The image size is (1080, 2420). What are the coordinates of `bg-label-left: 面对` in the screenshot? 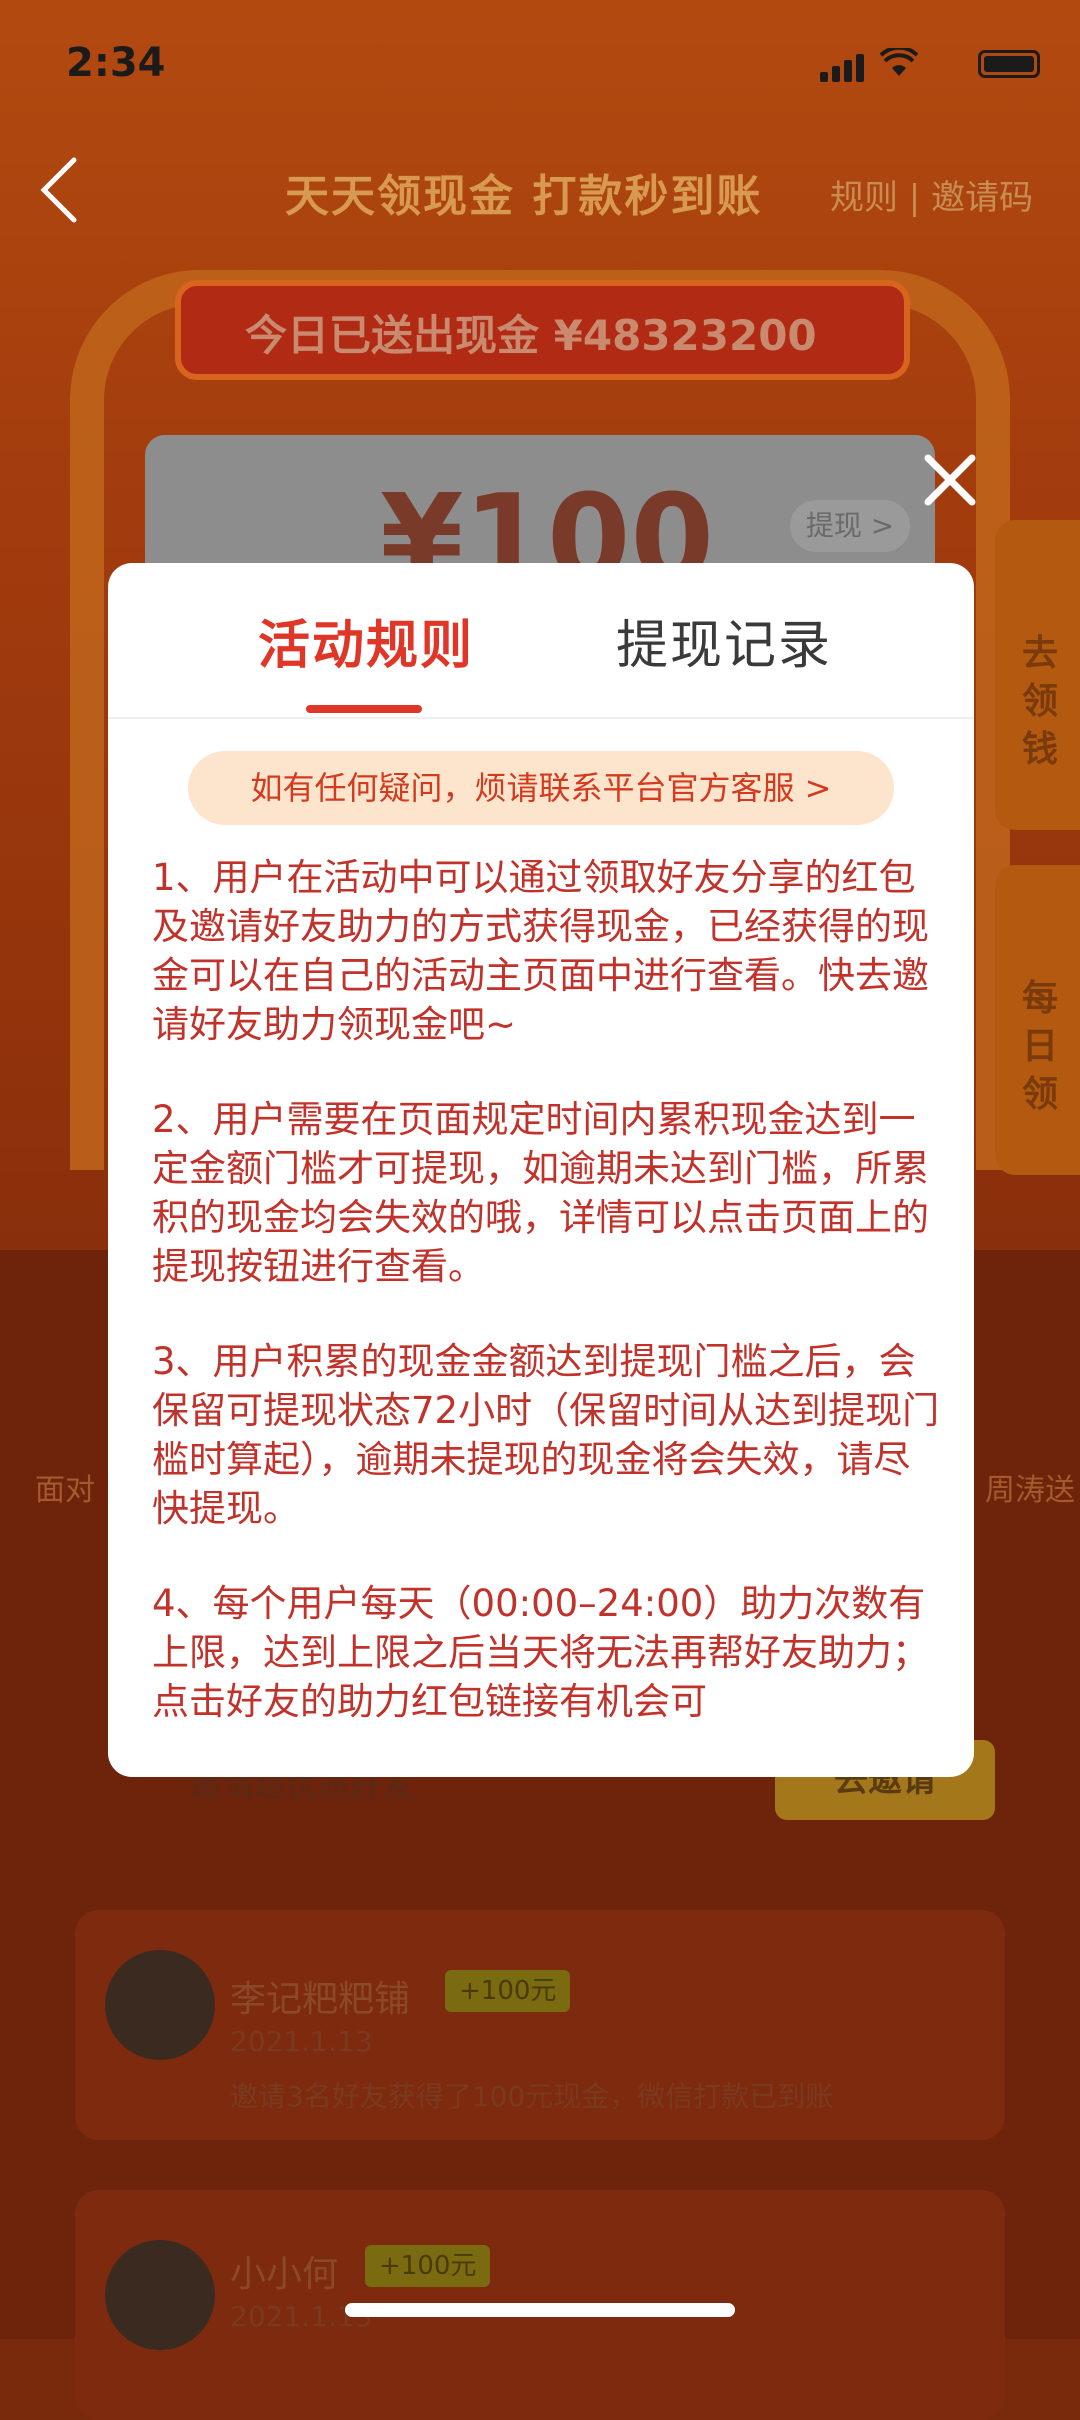 It's located at (65, 1490).